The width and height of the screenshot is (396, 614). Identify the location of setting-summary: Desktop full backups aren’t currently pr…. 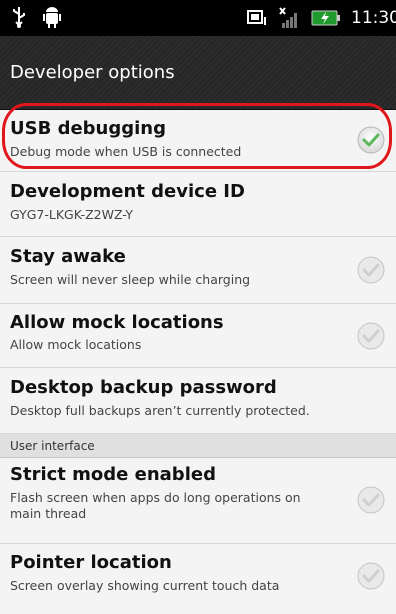
(160, 410).